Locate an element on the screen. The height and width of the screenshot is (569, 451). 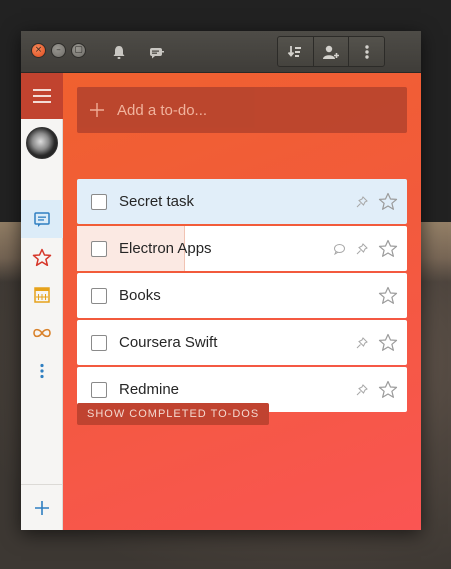
more-options-button is located at coordinates (366, 51).